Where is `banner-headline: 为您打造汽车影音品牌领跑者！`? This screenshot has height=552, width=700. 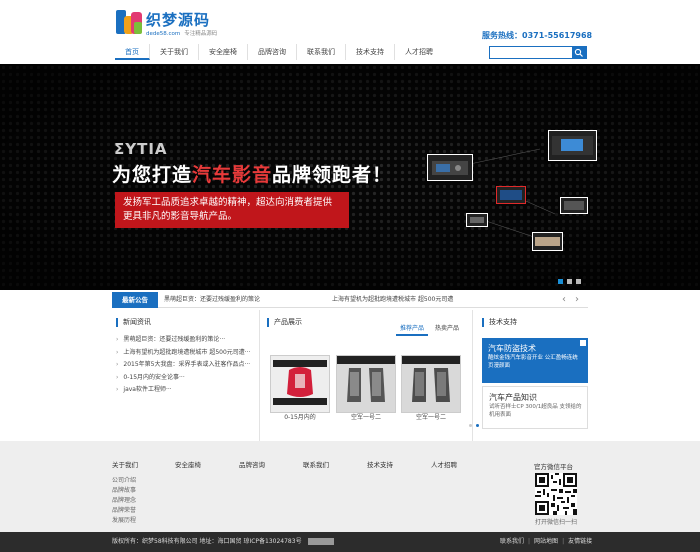
banner-headline: 为您打造汽车影音品牌领跑者！ is located at coordinates (252, 173).